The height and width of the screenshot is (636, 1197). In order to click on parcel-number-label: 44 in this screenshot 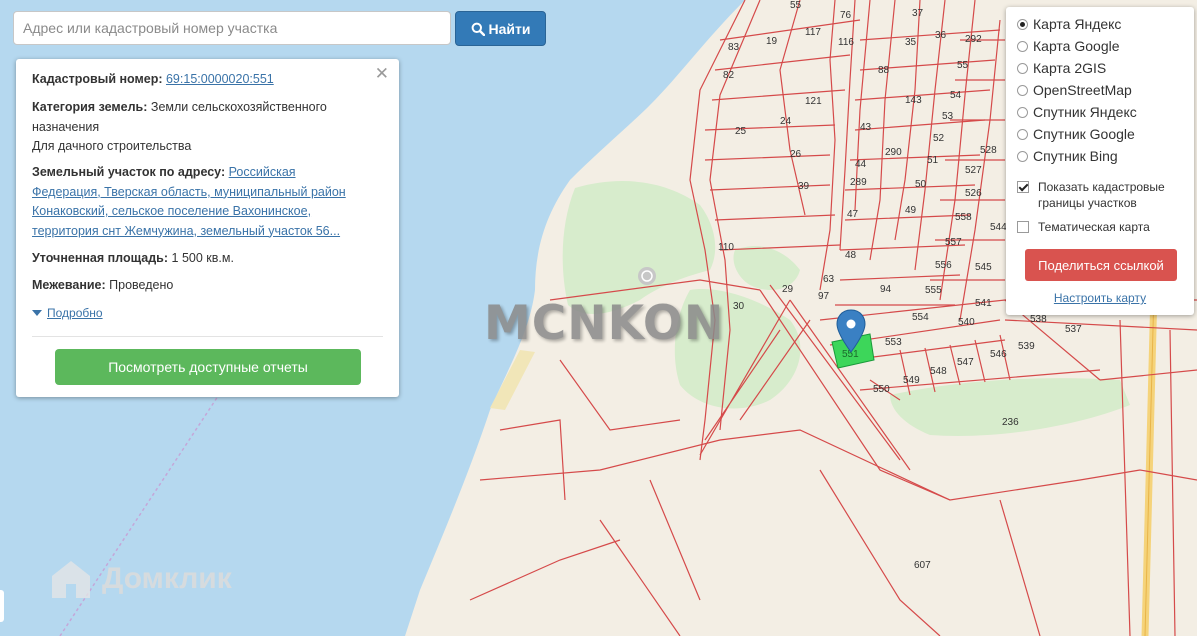, I will do `click(861, 164)`.